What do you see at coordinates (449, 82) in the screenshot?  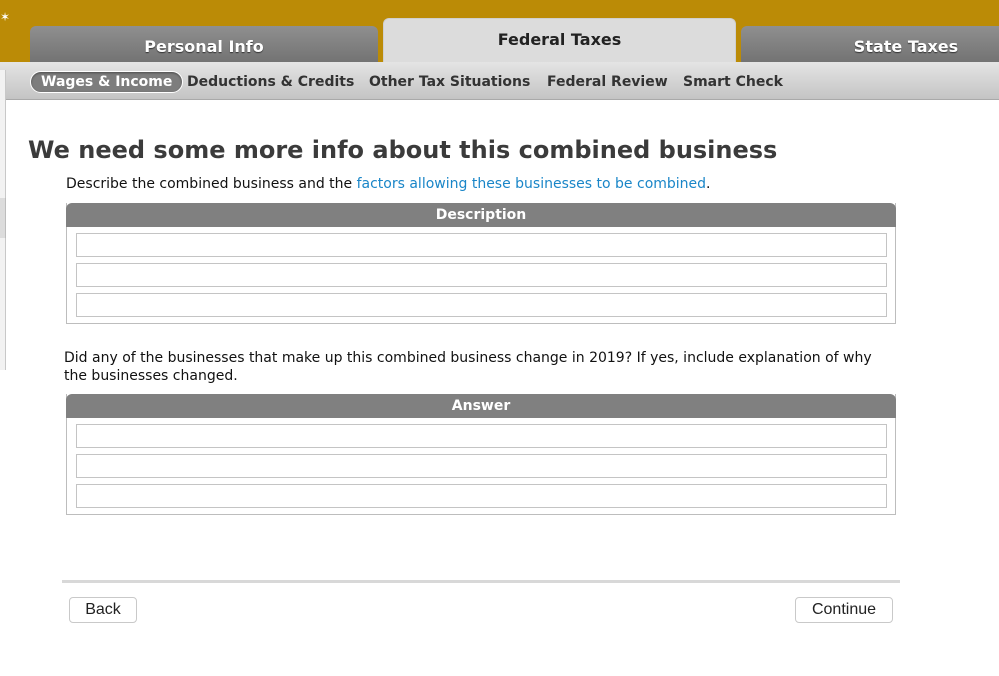 I see `subnav-item-other-tax-situations: Other Tax Situations` at bounding box center [449, 82].